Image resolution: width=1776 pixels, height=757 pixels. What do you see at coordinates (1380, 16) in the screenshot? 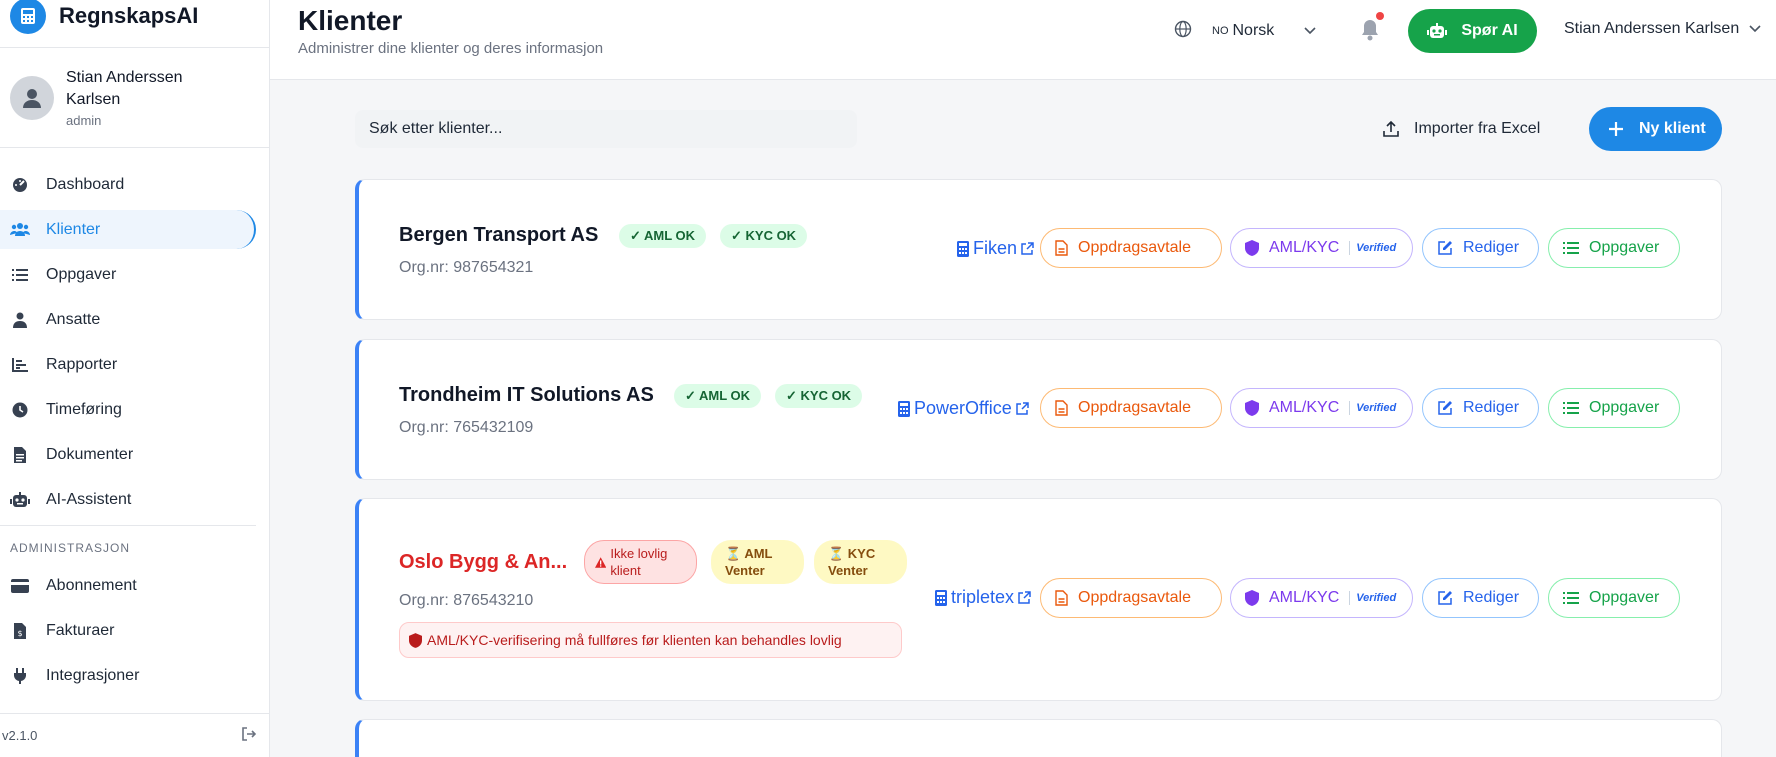
I see `notification-dot` at bounding box center [1380, 16].